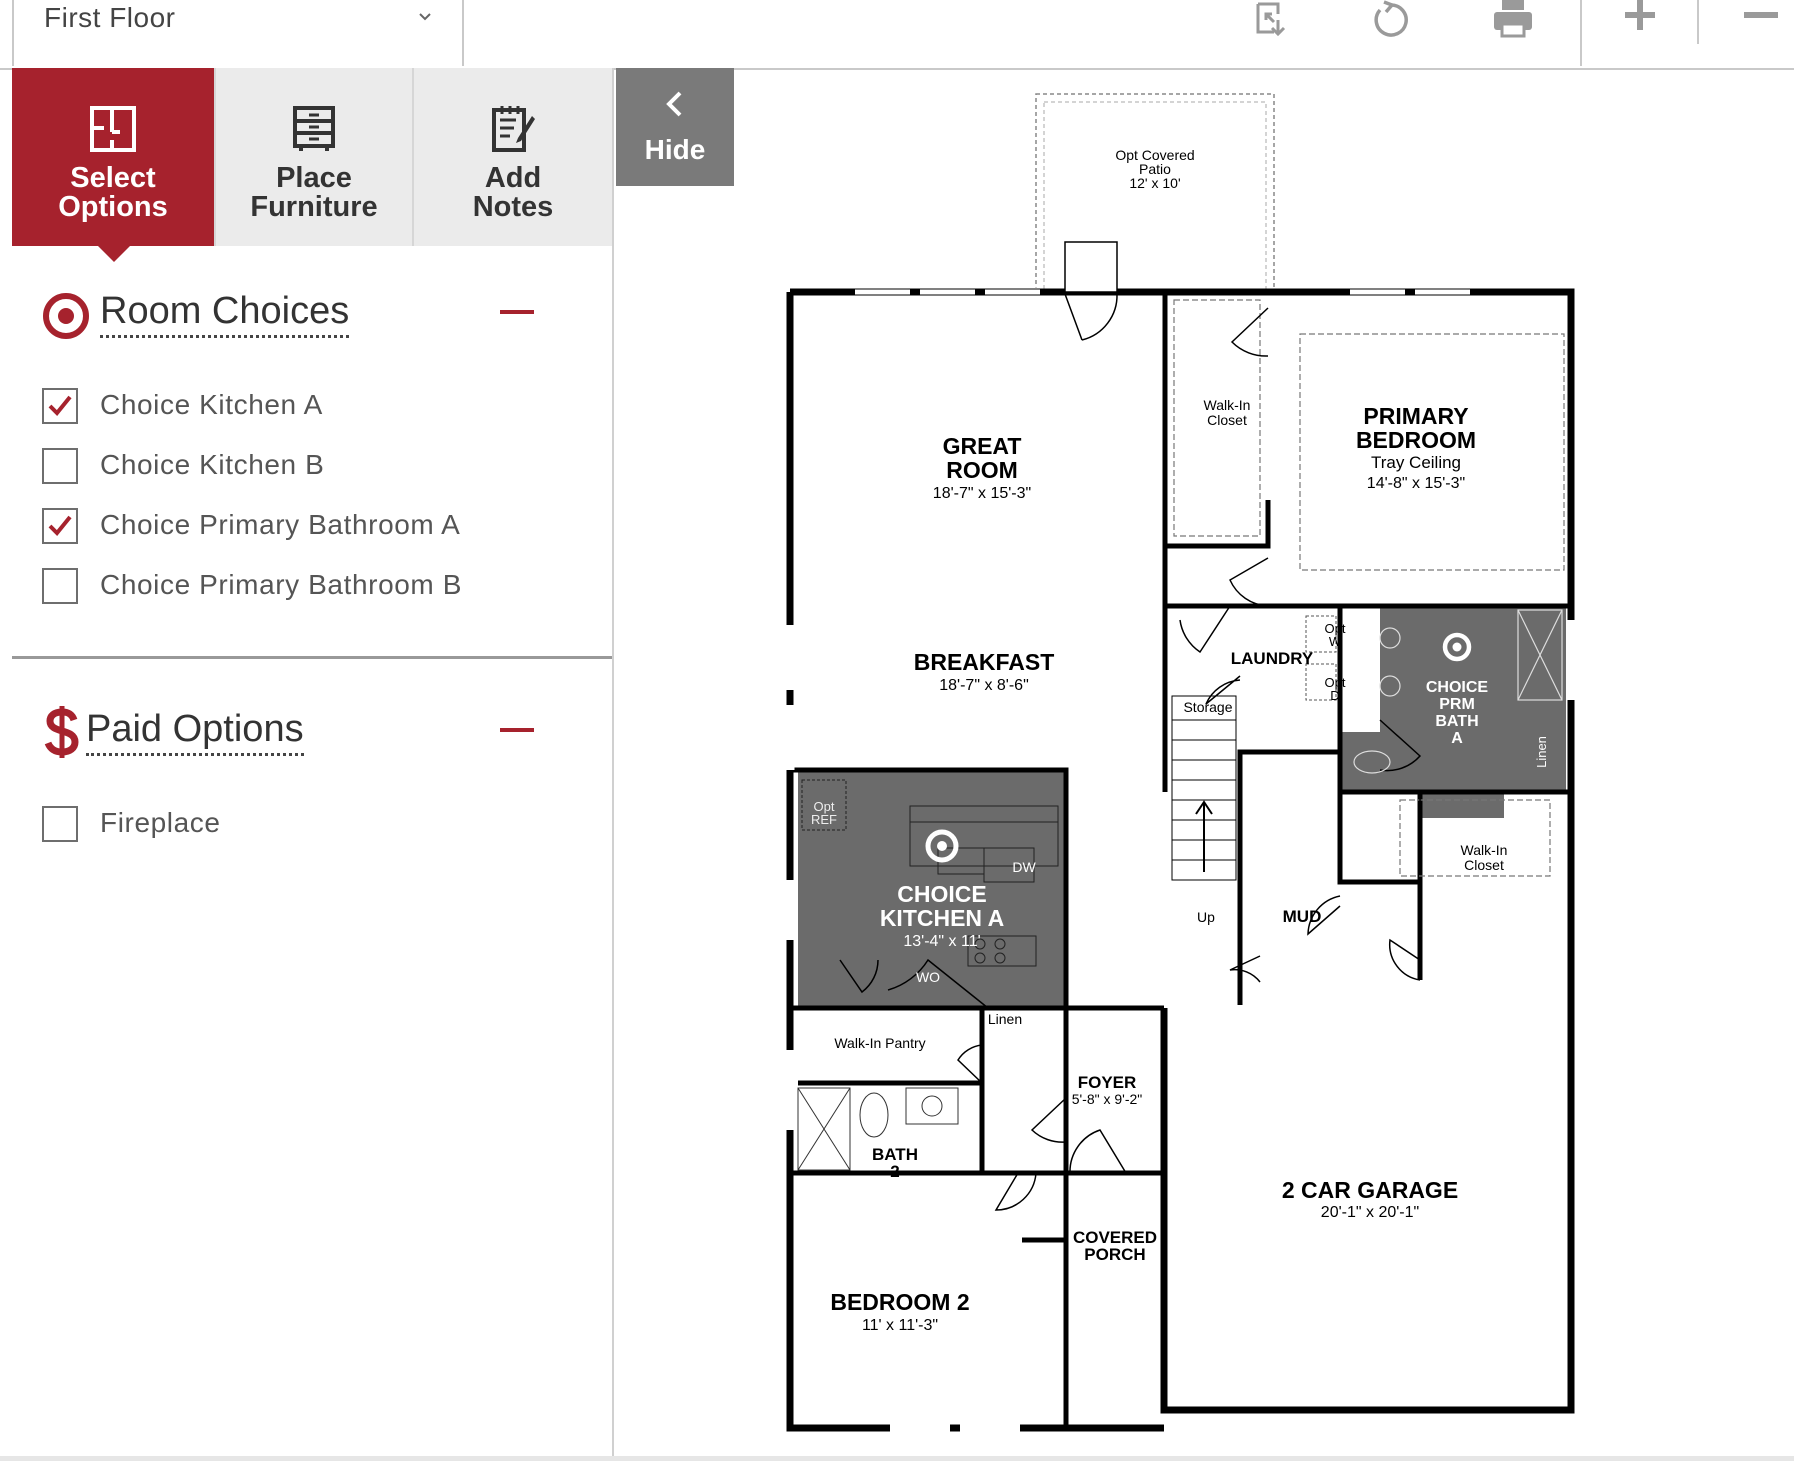 The height and width of the screenshot is (1461, 1794). What do you see at coordinates (982, 470) in the screenshot?
I see `room-label: ROOM` at bounding box center [982, 470].